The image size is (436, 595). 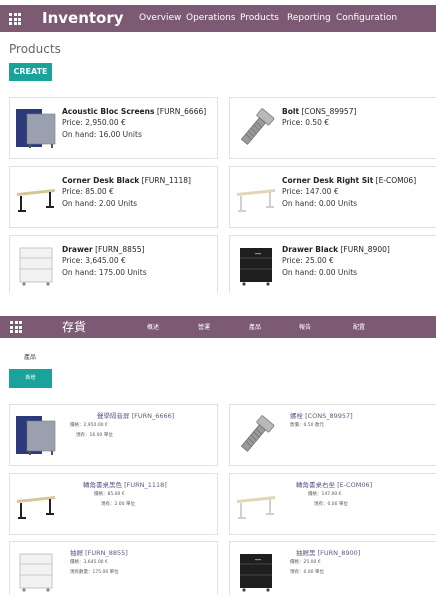 What do you see at coordinates (136, 416) in the screenshot?
I see `product-name: 聲學隔音屏 [FURN_6666]` at bounding box center [136, 416].